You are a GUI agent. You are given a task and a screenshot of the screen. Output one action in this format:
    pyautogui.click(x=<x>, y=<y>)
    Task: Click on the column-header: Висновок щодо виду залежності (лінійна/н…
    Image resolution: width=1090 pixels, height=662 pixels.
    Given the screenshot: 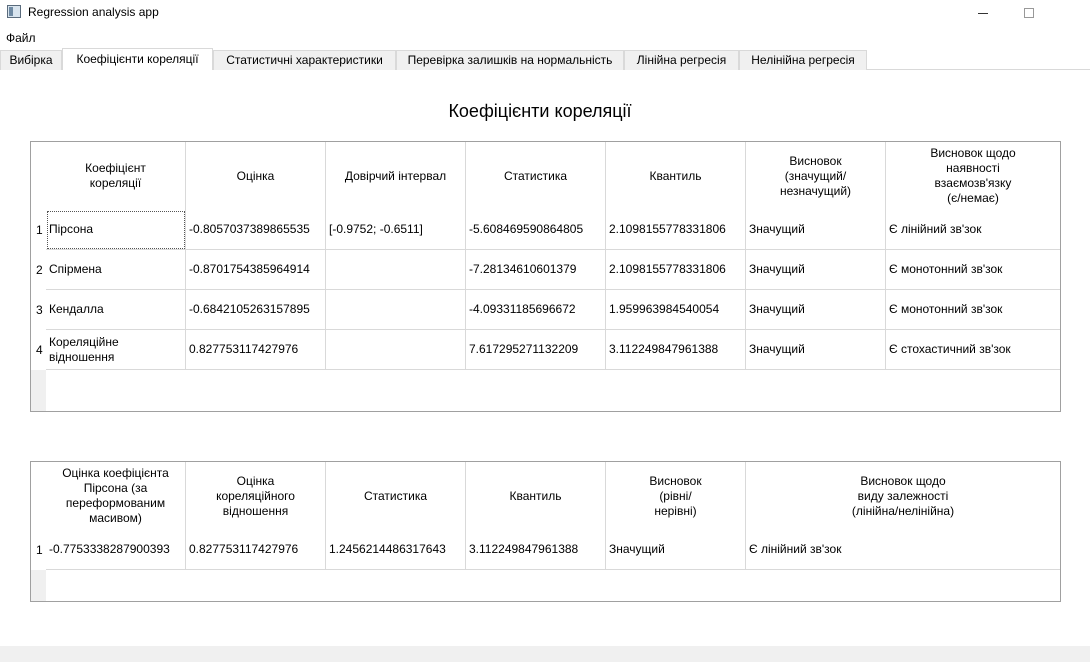 What is the action you would take?
    pyautogui.click(x=903, y=496)
    